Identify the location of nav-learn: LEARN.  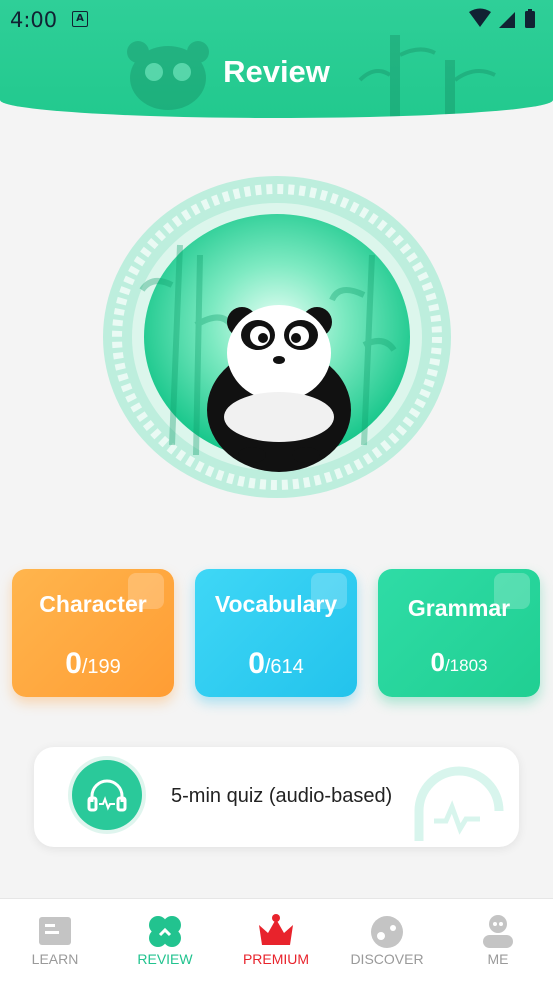
(55, 942).